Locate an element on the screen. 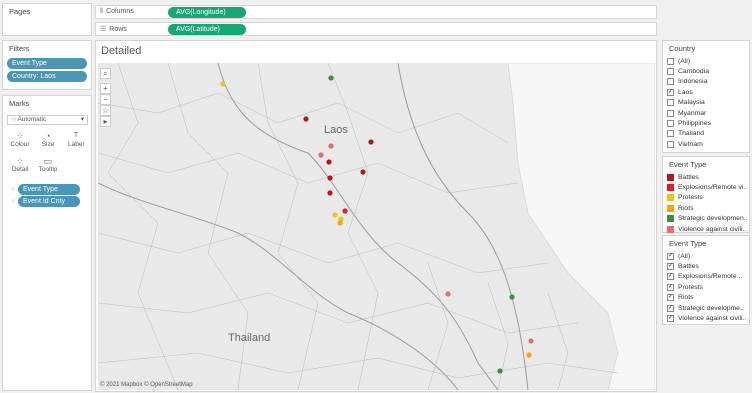 This screenshot has height=393, width=752. pages-title: Pages is located at coordinates (20, 11).